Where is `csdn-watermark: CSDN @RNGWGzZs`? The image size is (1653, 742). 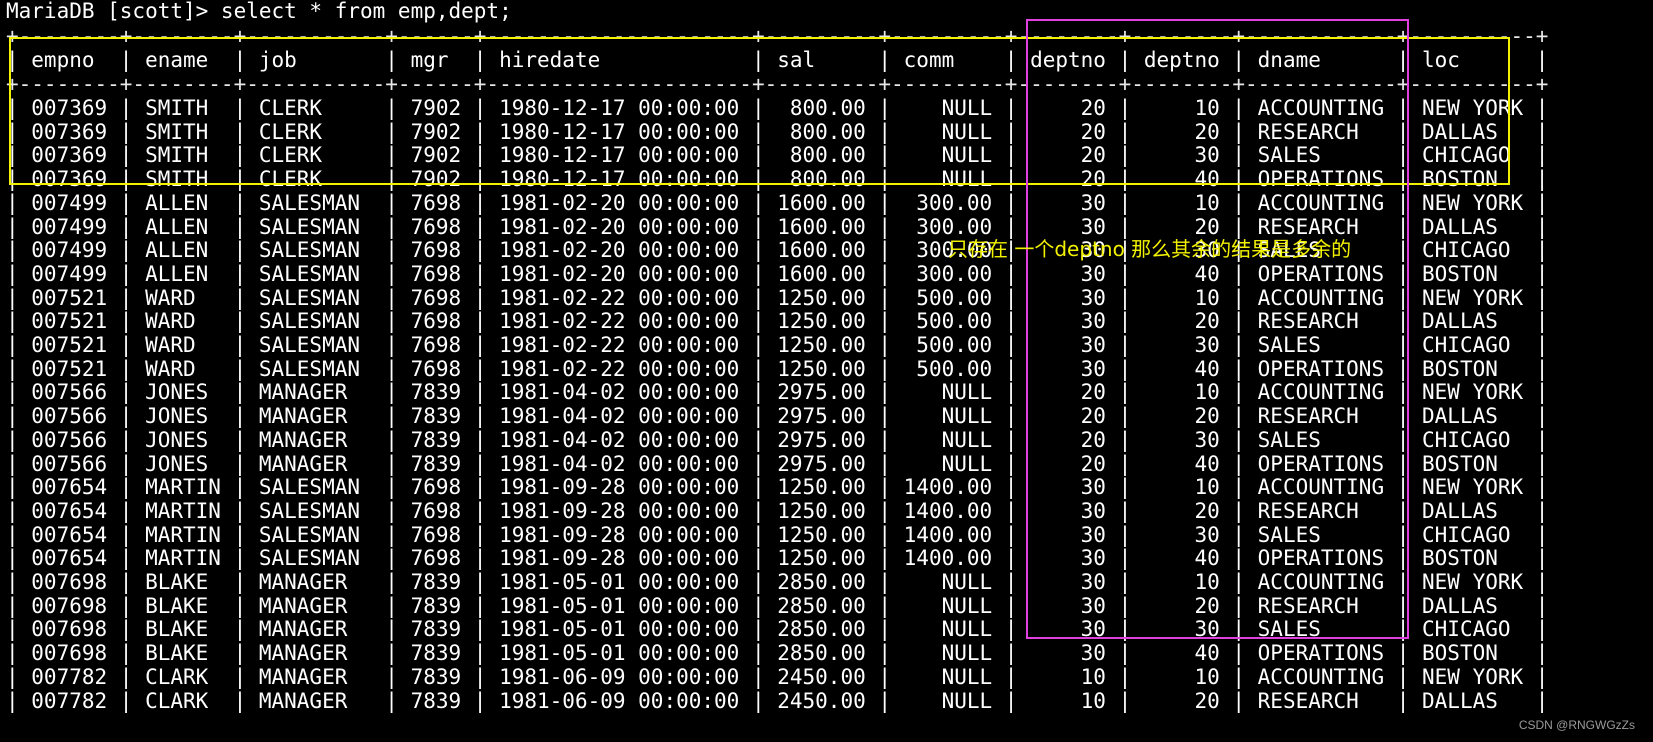
csdn-watermark: CSDN @RNGWGzZs is located at coordinates (1576, 725).